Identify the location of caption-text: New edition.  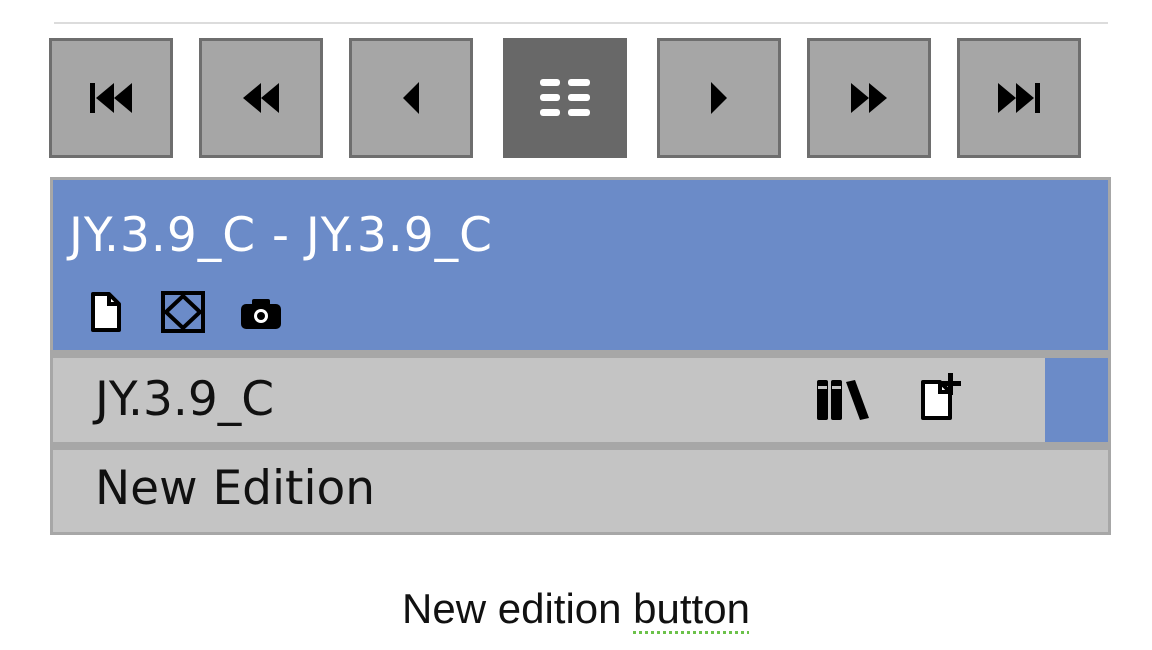
(518, 608).